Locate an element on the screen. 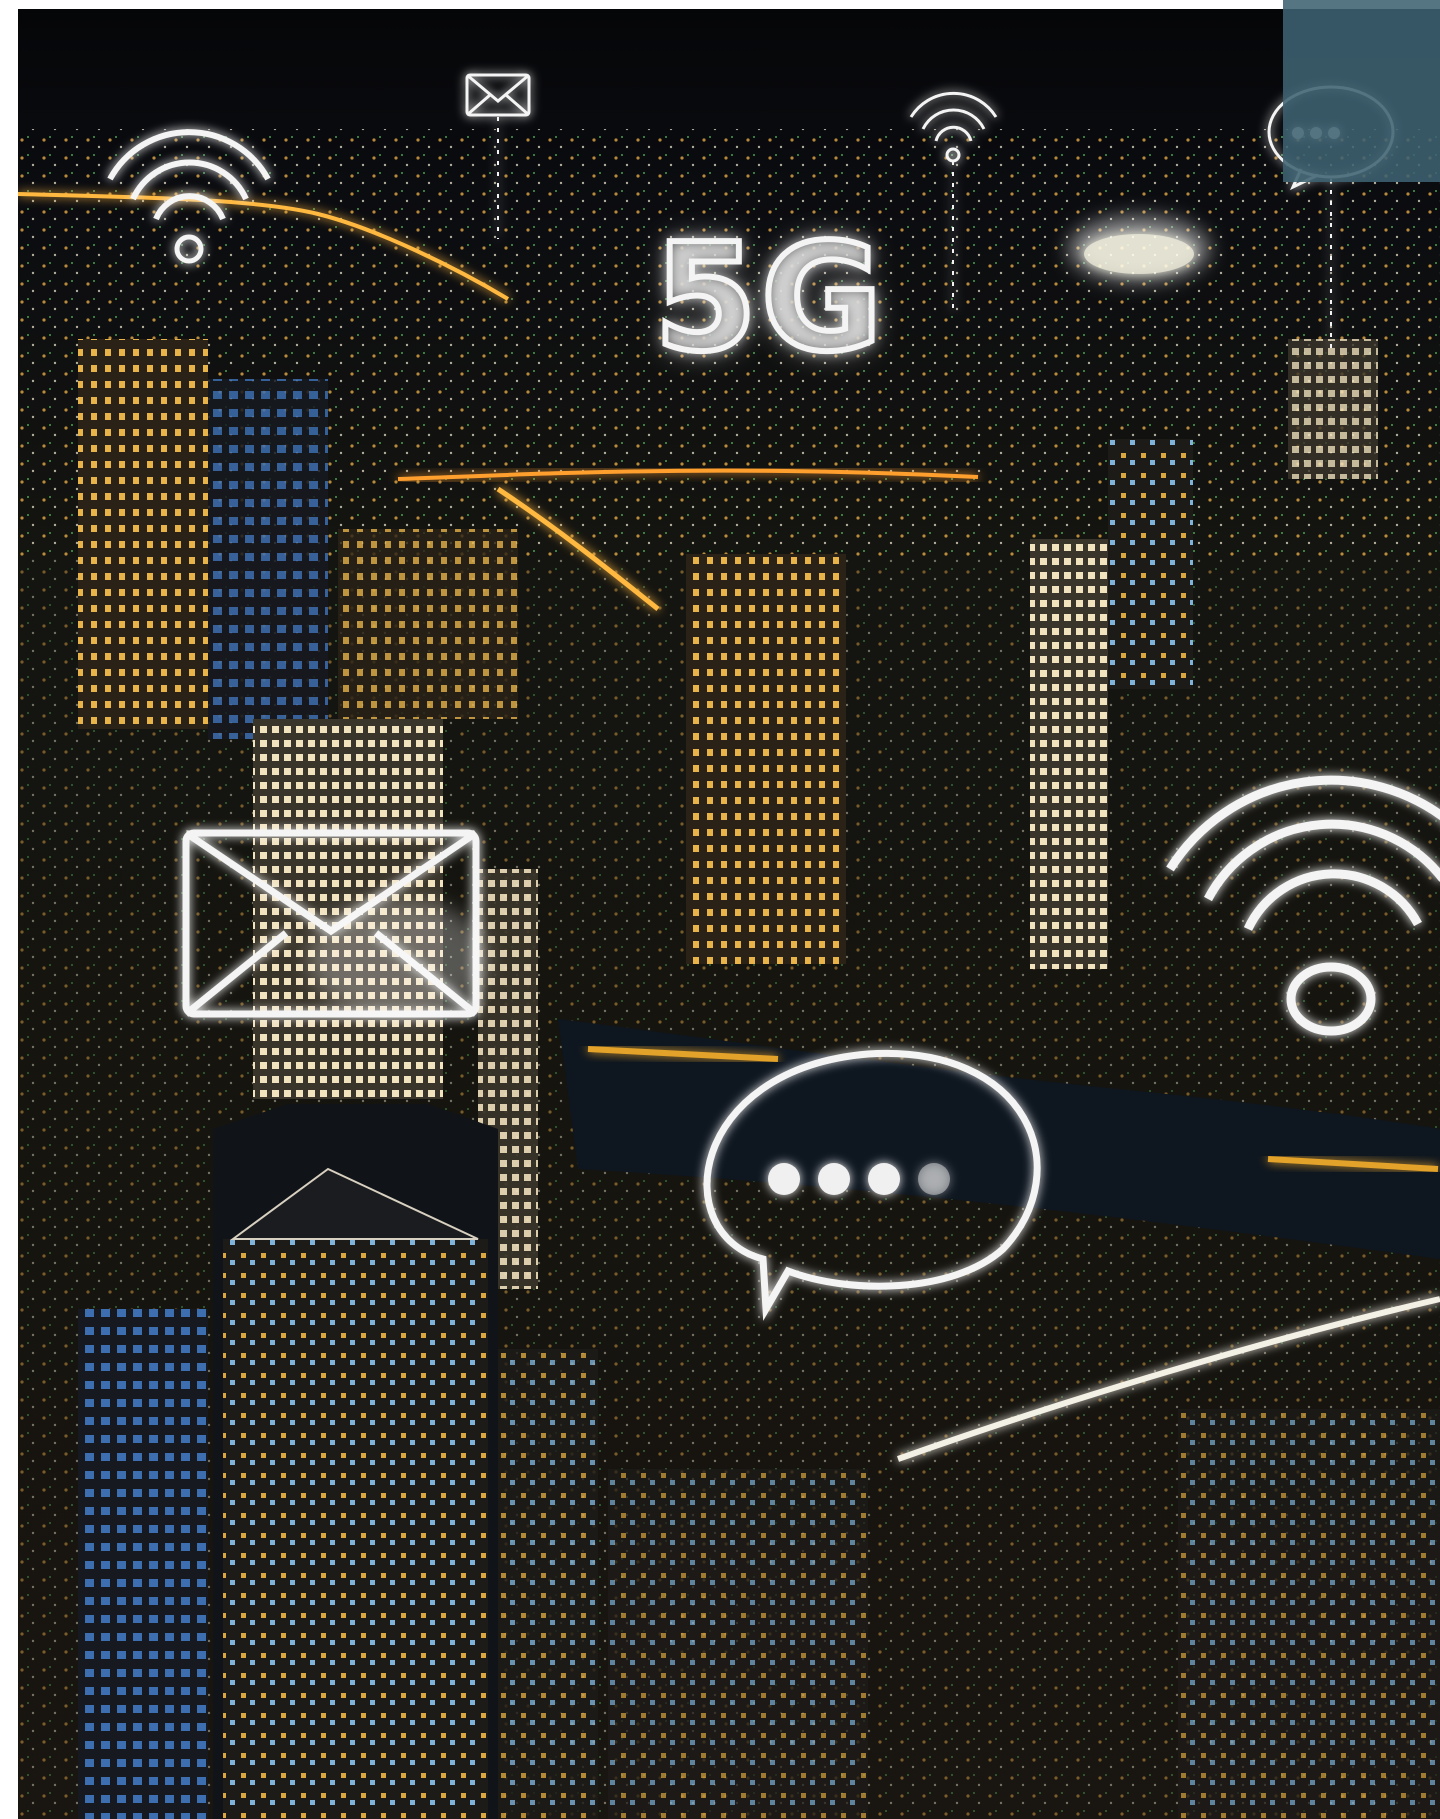  cloud-icon is located at coordinates (1139, 249).